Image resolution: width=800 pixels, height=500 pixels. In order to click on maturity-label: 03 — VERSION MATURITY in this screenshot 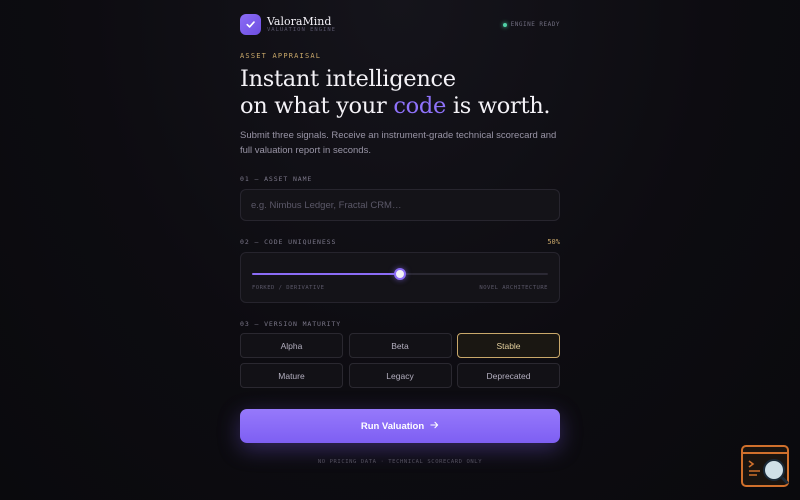, I will do `click(291, 324)`.